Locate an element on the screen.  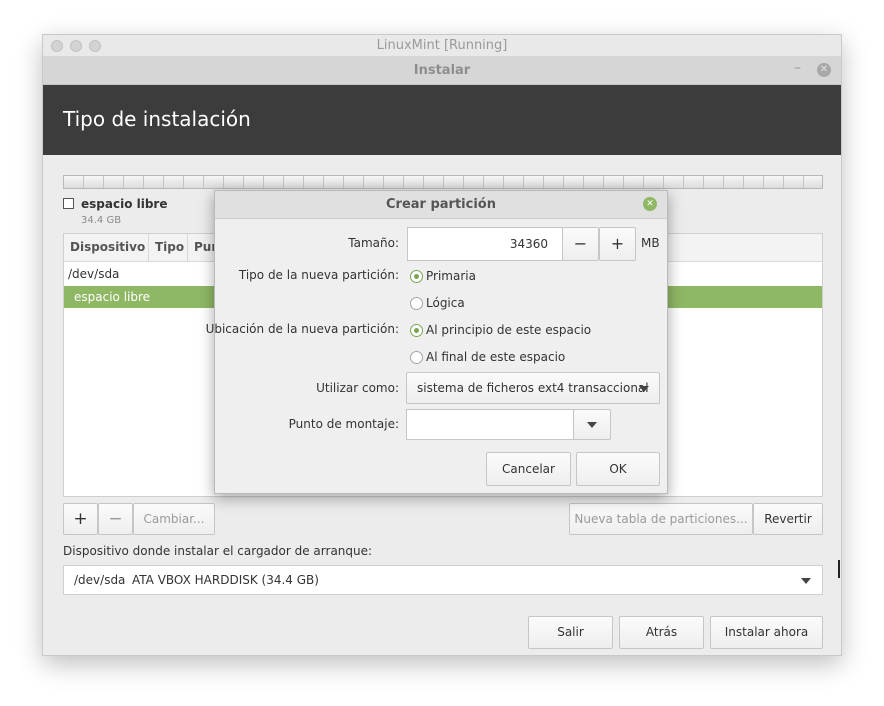
ok-button: OK is located at coordinates (618, 469).